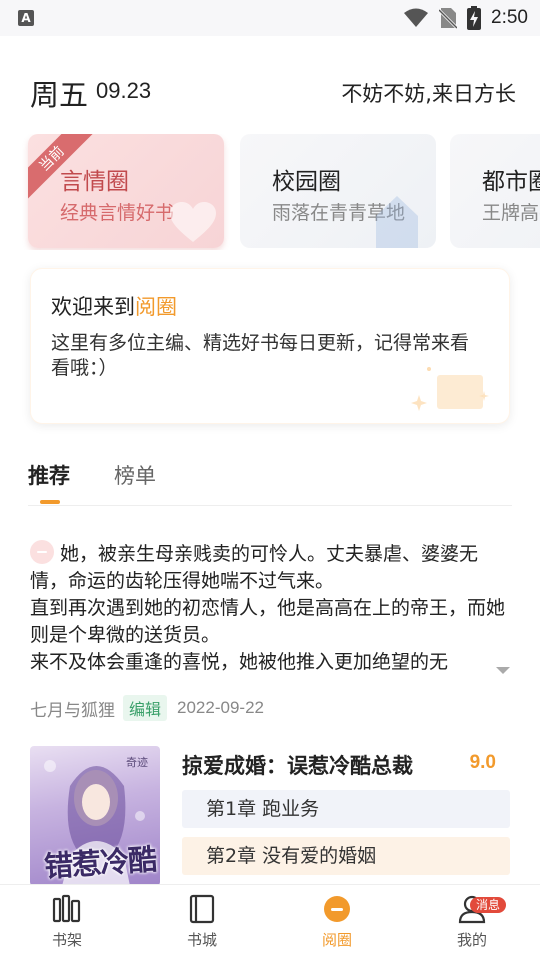 The image size is (540, 960). I want to click on cover-publisher: 奇迹, so click(137, 762).